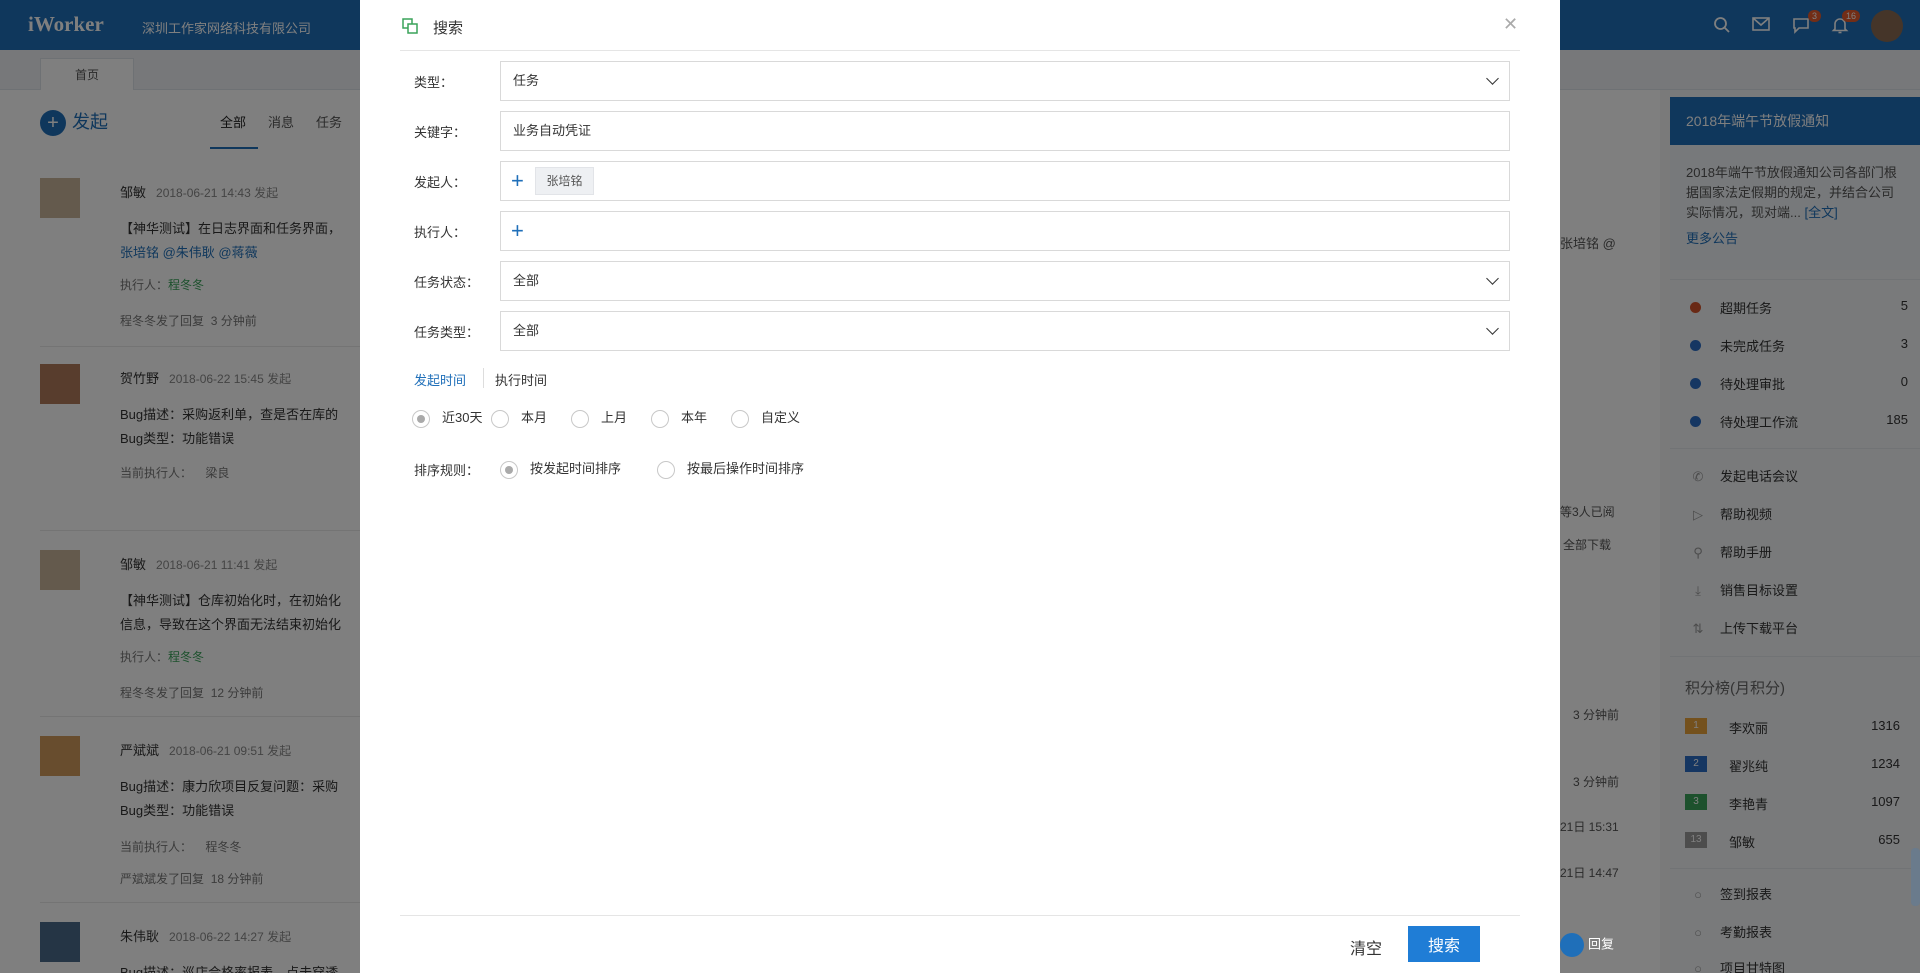 The width and height of the screenshot is (1920, 973). Describe the element at coordinates (1572, 945) in the screenshot. I see `chat-icon` at that location.